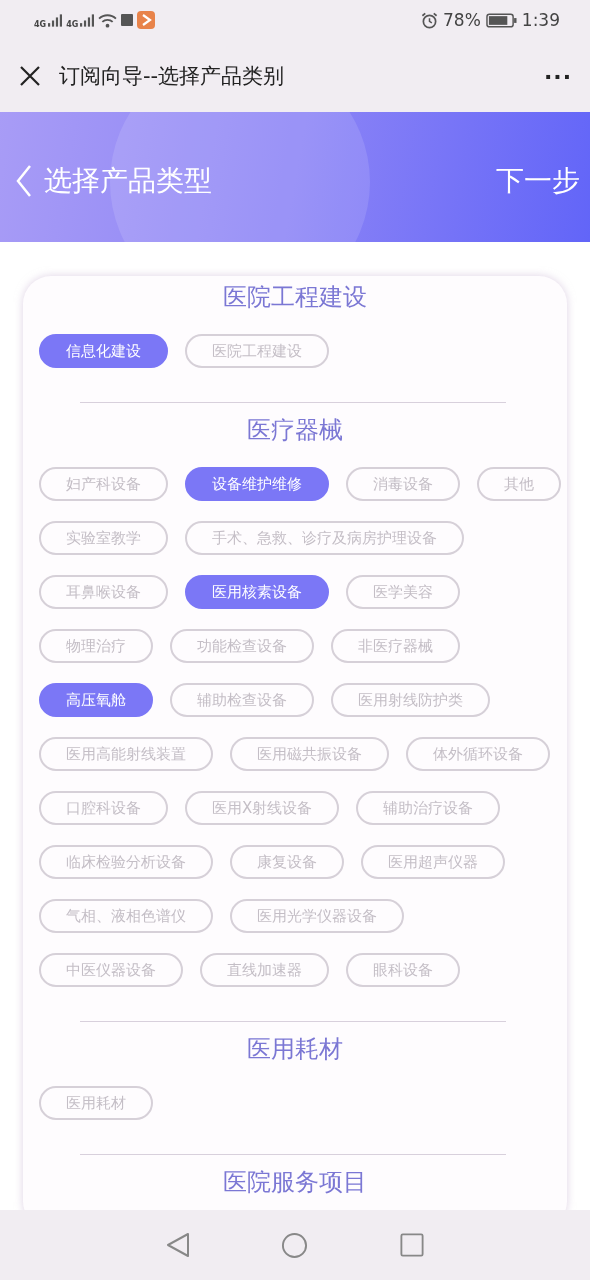 This screenshot has width=590, height=1280. Describe the element at coordinates (126, 862) in the screenshot. I see `category-tag: 临床检验分析设备` at that location.